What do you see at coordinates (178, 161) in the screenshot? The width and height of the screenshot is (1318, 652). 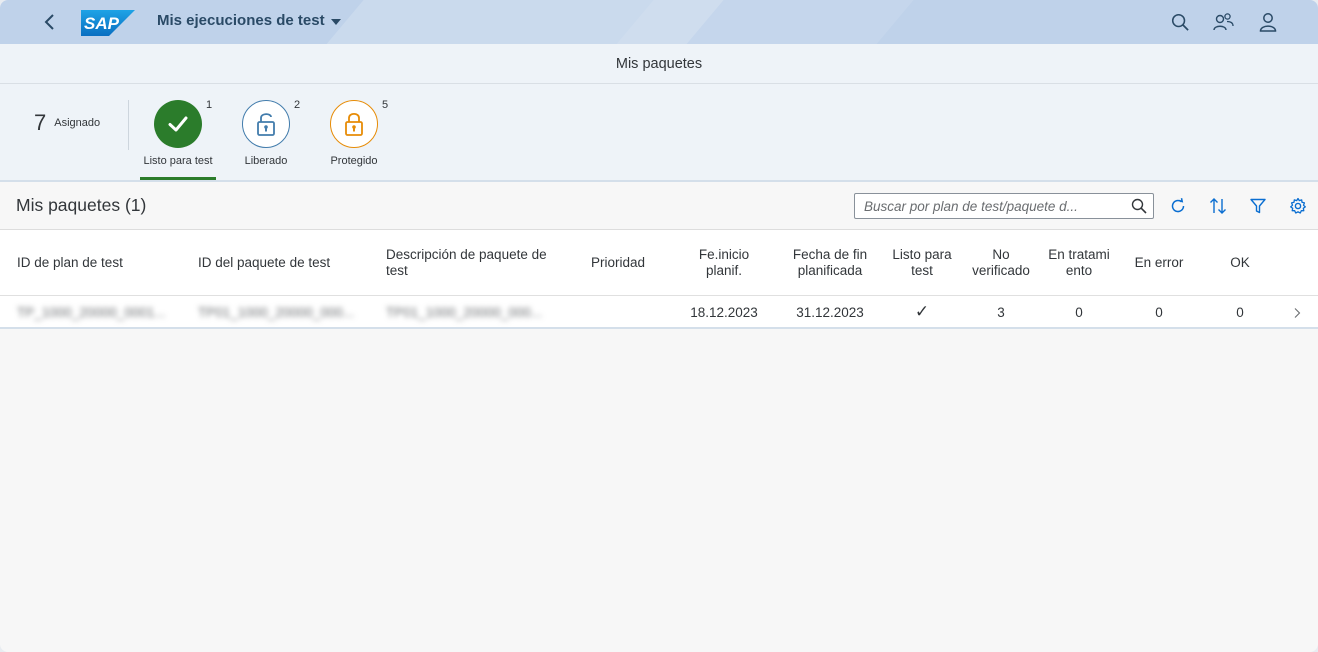 I see `tab-label: Listo para test` at bounding box center [178, 161].